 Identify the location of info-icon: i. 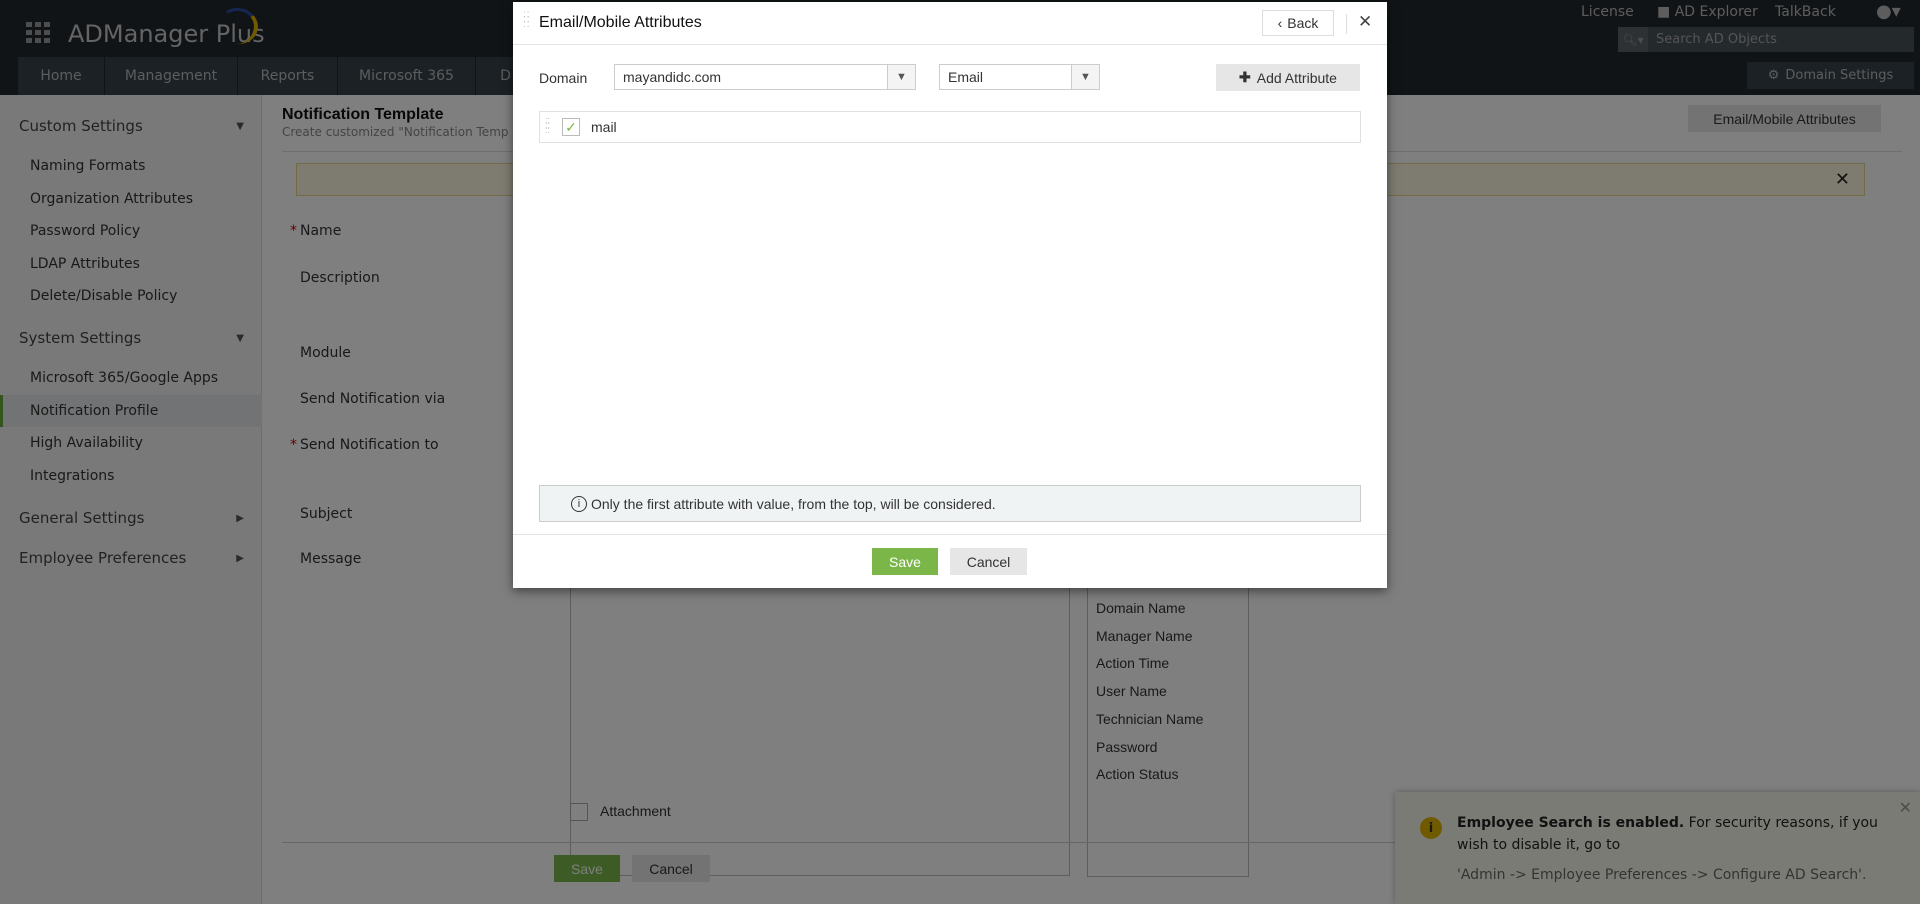
(579, 503).